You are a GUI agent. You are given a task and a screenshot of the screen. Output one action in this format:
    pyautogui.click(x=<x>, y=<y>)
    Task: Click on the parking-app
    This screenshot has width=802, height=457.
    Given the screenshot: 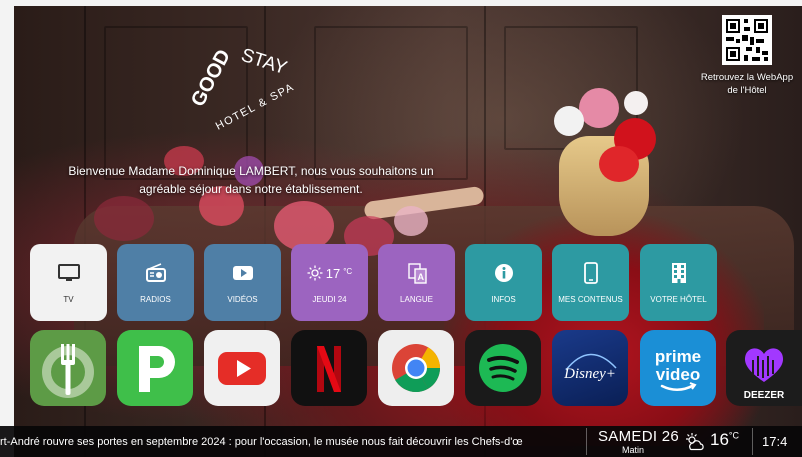 What is the action you would take?
    pyautogui.click(x=155, y=368)
    